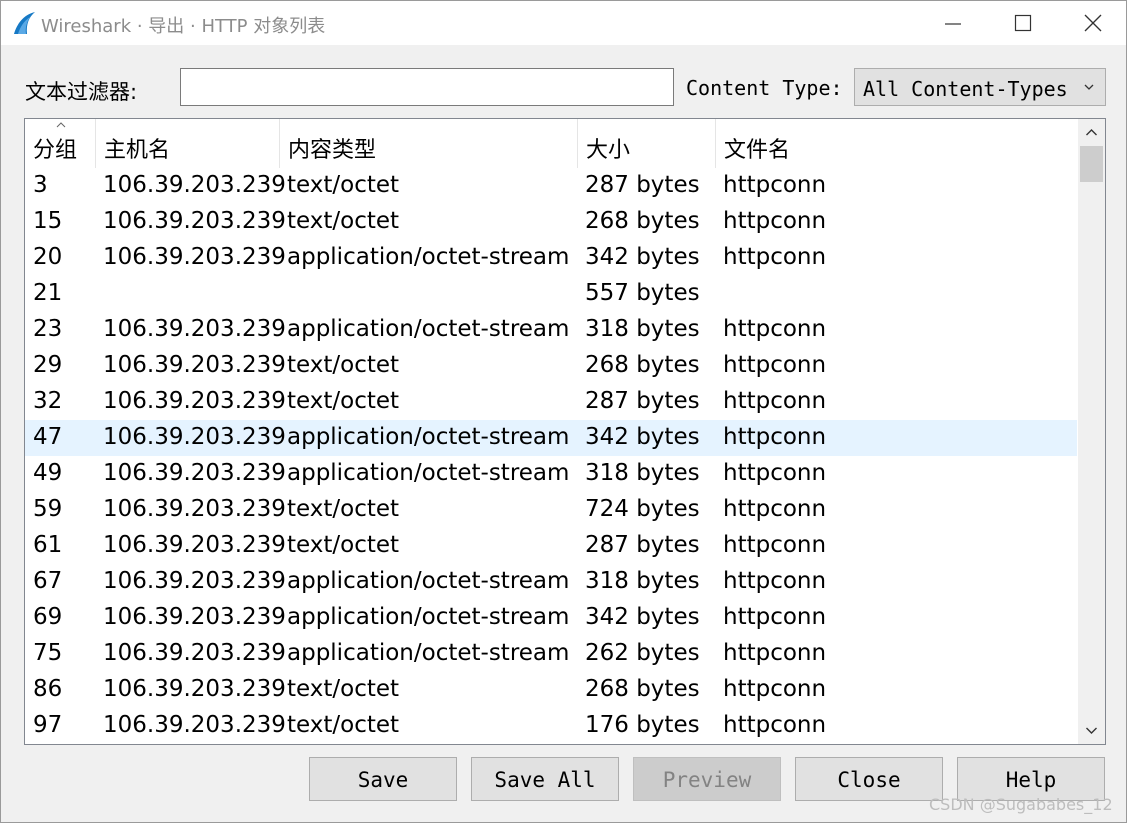  I want to click on column-header-hostname: 主机名, so click(188, 143).